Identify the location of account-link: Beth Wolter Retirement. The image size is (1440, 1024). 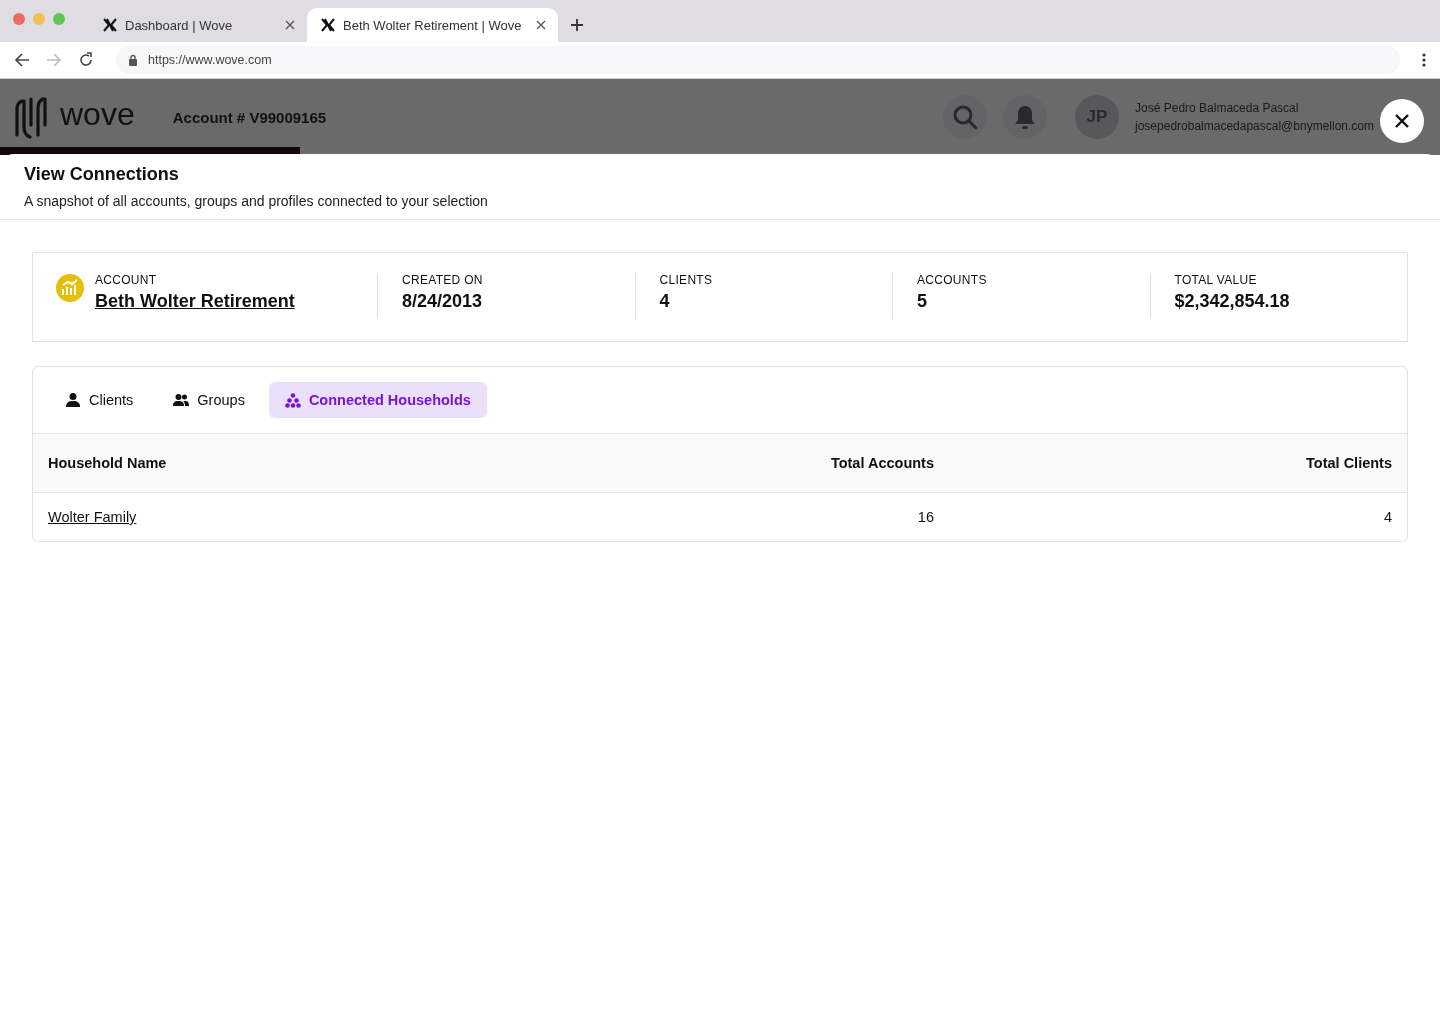
(195, 301).